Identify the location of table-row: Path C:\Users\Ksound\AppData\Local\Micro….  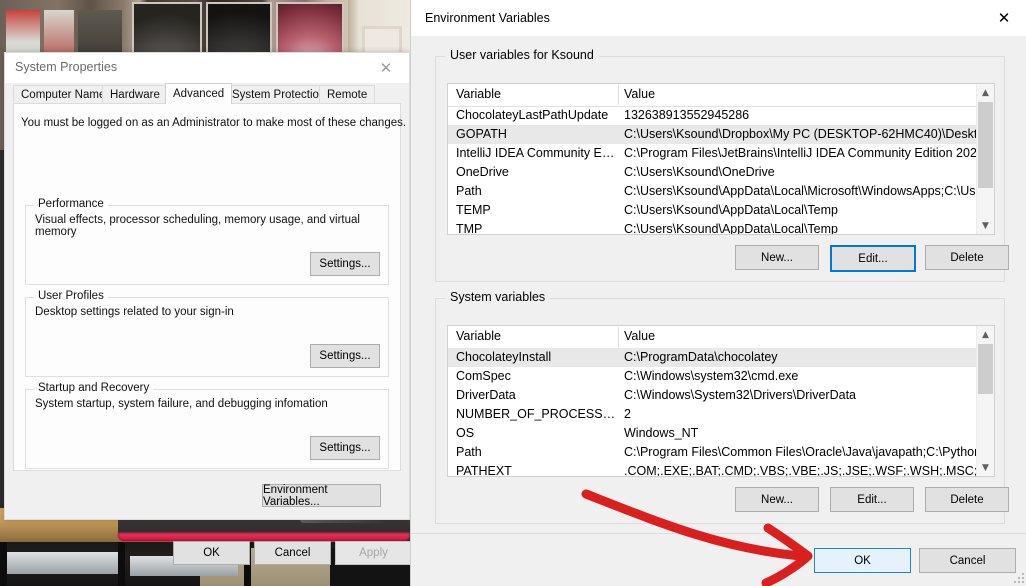
(721, 191).